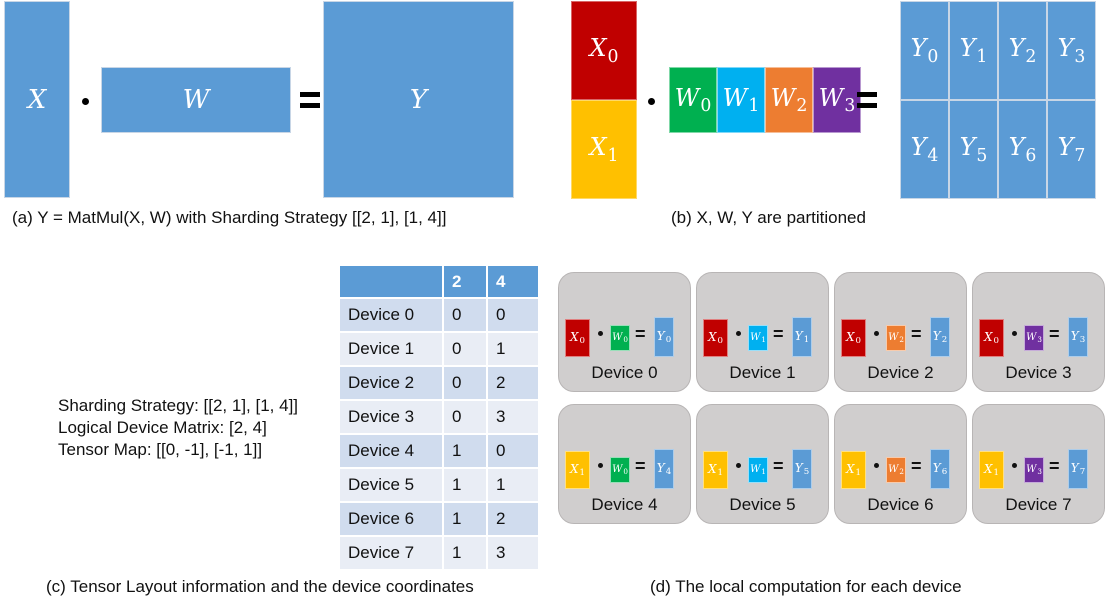 The width and height of the screenshot is (1107, 613). I want to click on device-label: Device 4, so click(624, 504).